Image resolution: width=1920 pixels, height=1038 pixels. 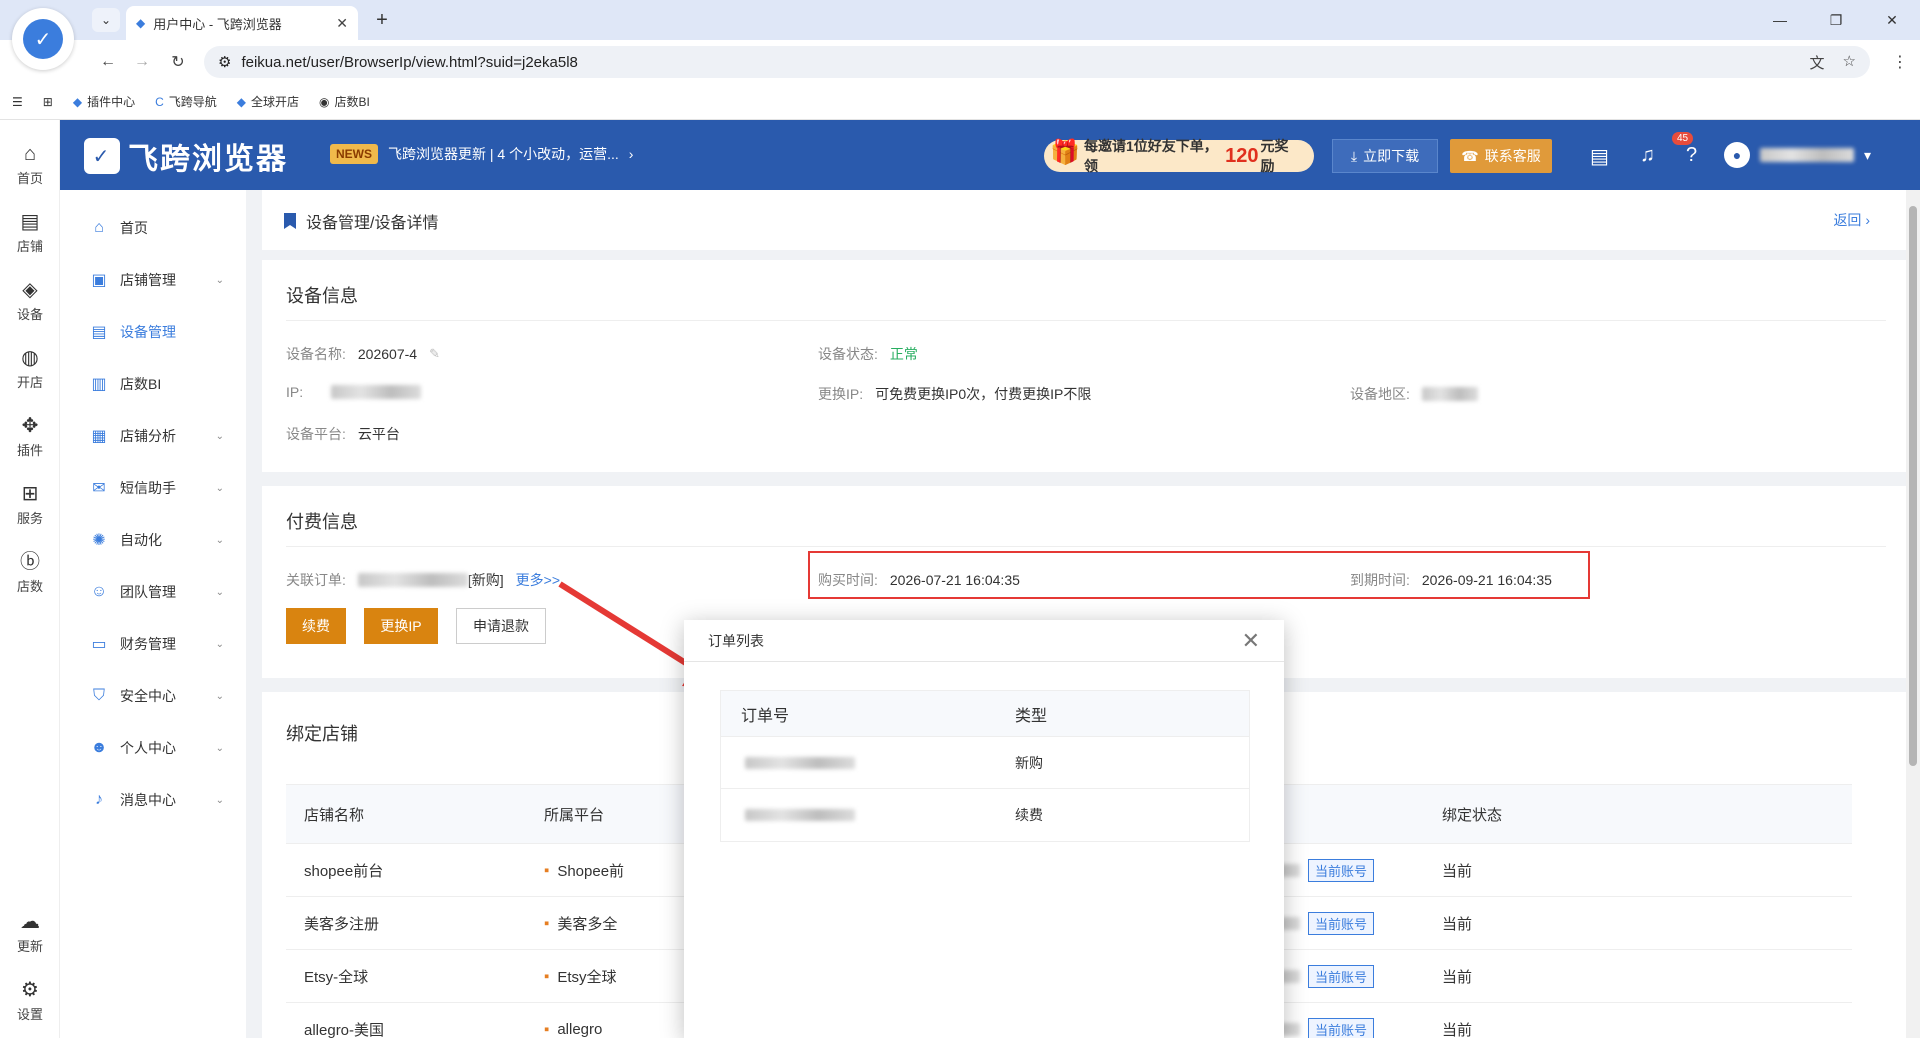 What do you see at coordinates (108, 62) in the screenshot?
I see `back-icon: ←` at bounding box center [108, 62].